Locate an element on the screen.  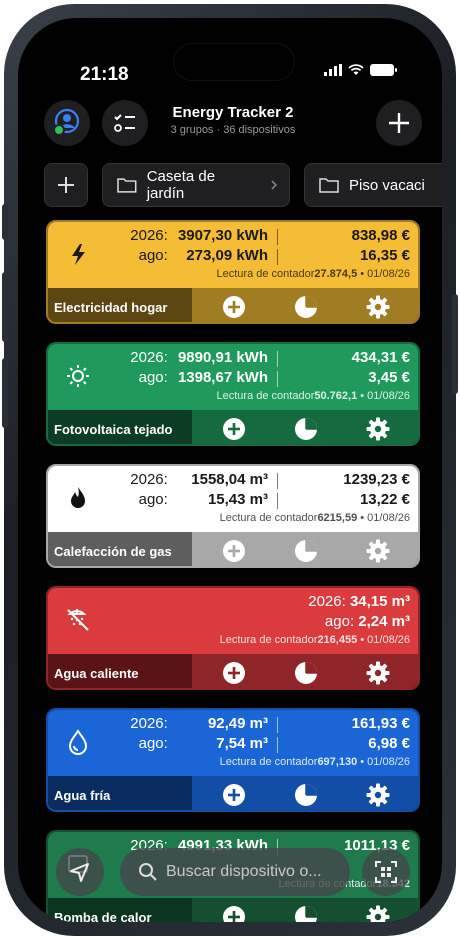
card-actions: Agua caliente is located at coordinates (233, 671).